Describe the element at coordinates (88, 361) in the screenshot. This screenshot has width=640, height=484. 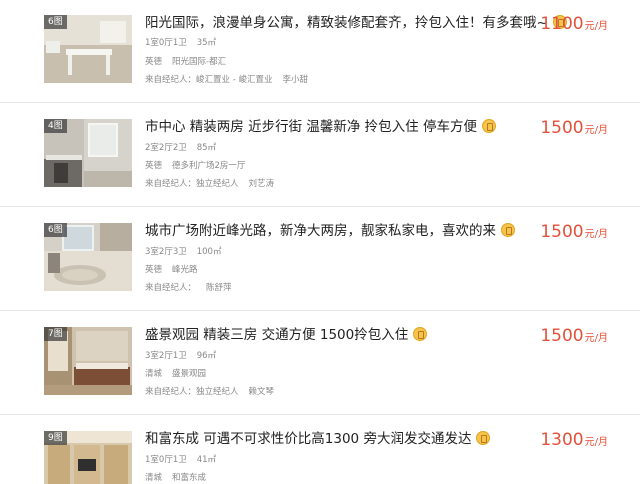
I see `listing-thumbnail: 7图` at that location.